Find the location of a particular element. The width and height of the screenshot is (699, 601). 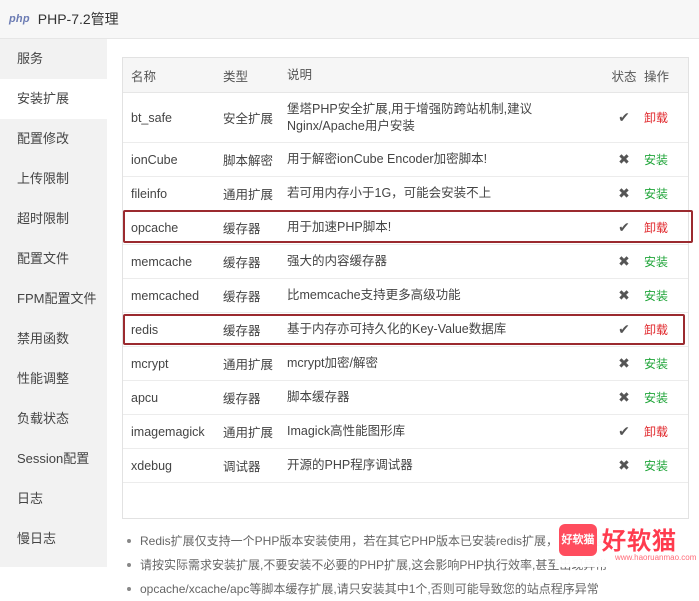

col-header-name: 名称 is located at coordinates (173, 75).